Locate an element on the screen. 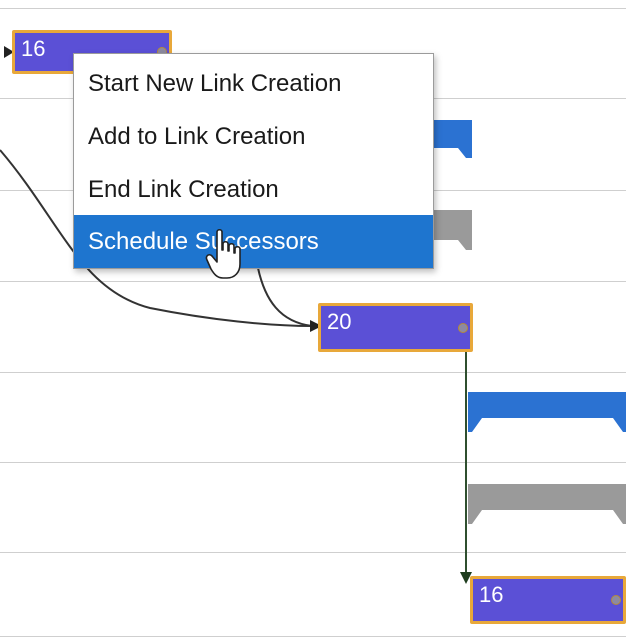 Image resolution: width=626 pixels, height=643 pixels. menu-item-label: Start New Link Creation is located at coordinates (215, 83).